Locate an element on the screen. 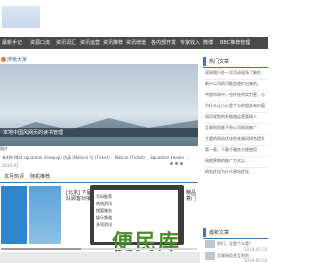 The height and width of the screenshot is (263, 320). hot-articles-header: 热门文章 is located at coordinates (235, 61).